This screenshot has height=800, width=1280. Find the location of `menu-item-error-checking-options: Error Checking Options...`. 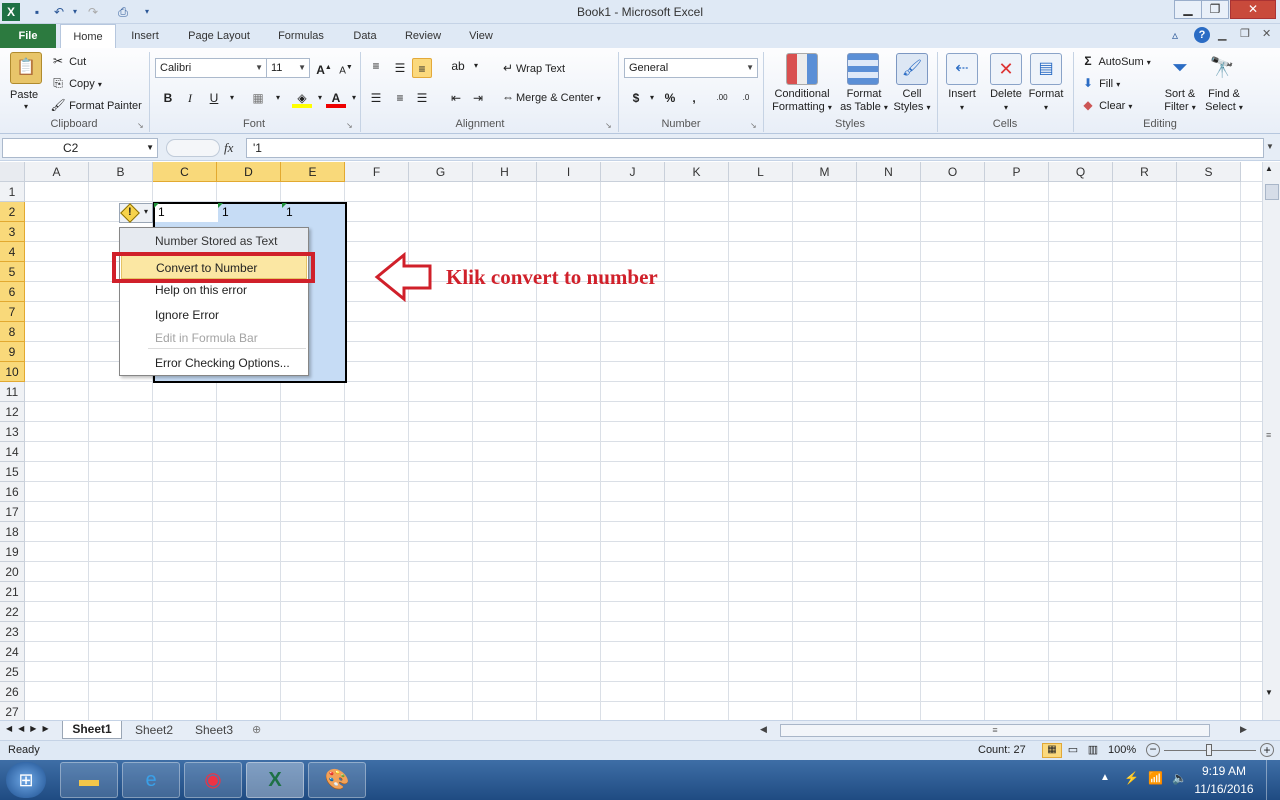

menu-item-error-checking-options: Error Checking Options... is located at coordinates (214, 363).